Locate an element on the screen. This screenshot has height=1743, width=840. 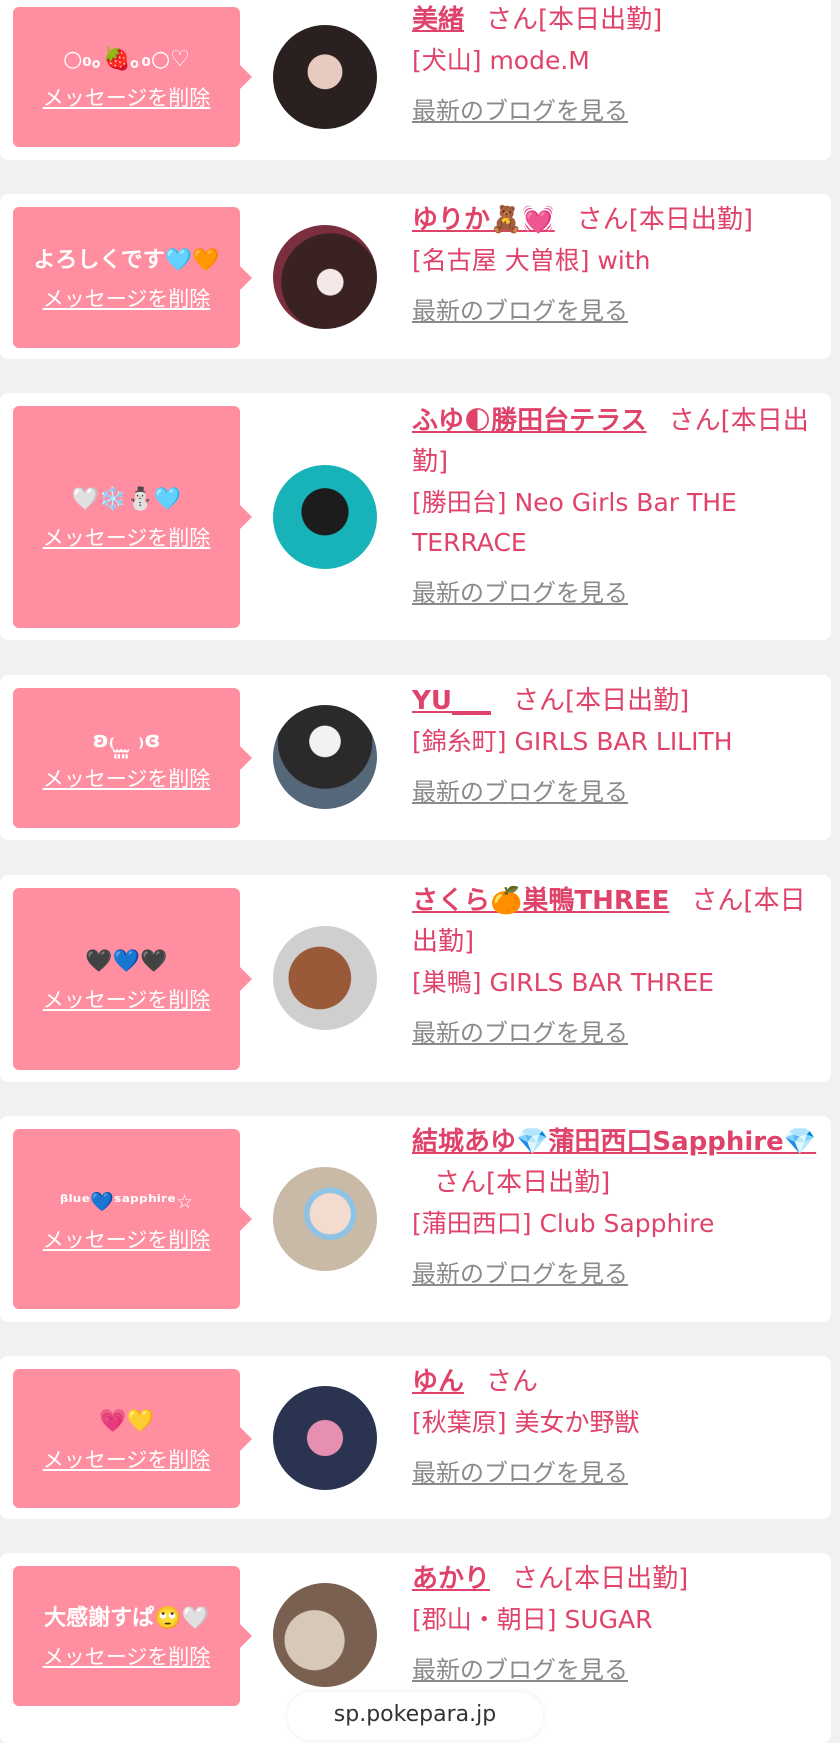
message-text: ᵝˡᵘᵉ💙ˢᵃᵖᵖʰⁱʳᵉ☆ is located at coordinates (126, 1202).